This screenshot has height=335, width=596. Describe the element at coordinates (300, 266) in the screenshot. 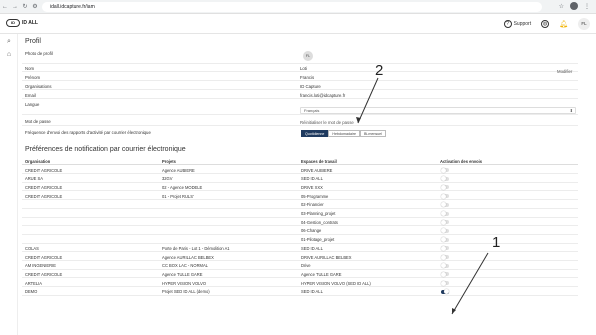

I see `table-row: AM INGENIERIE CC BOX LAC - NORMAL Drive` at that location.